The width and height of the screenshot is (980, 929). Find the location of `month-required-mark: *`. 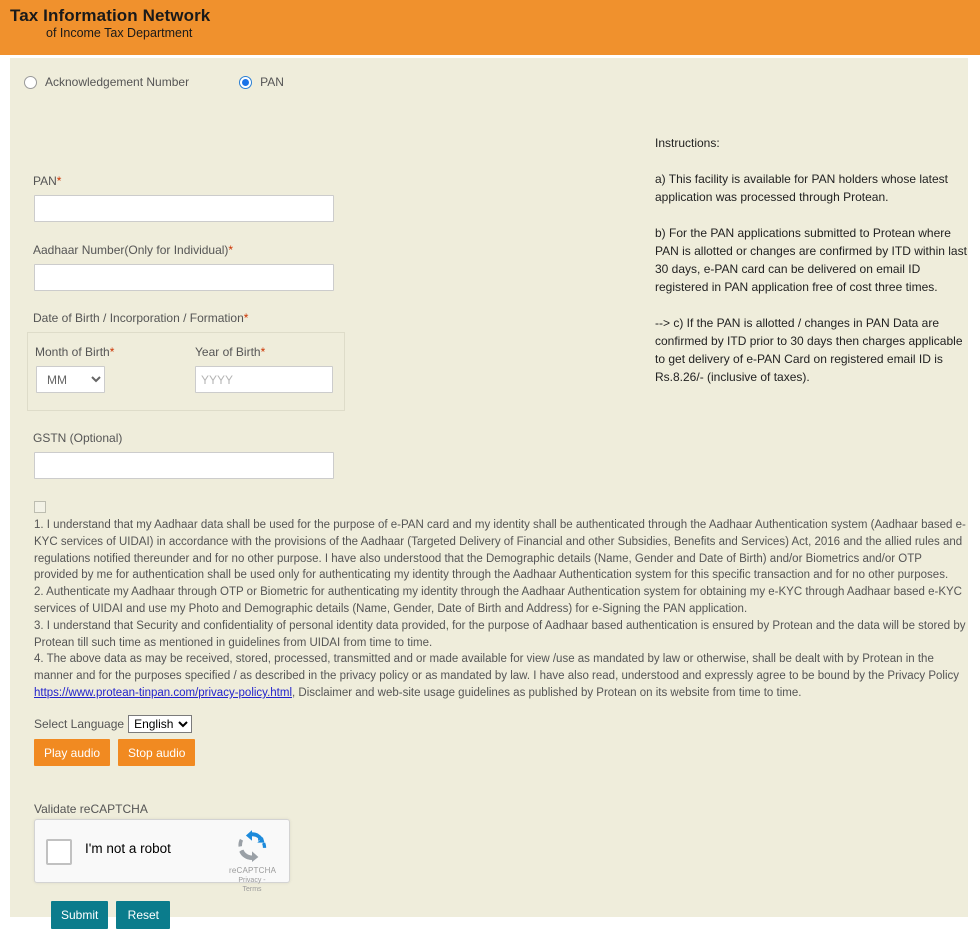

month-required-mark: * is located at coordinates (112, 352).